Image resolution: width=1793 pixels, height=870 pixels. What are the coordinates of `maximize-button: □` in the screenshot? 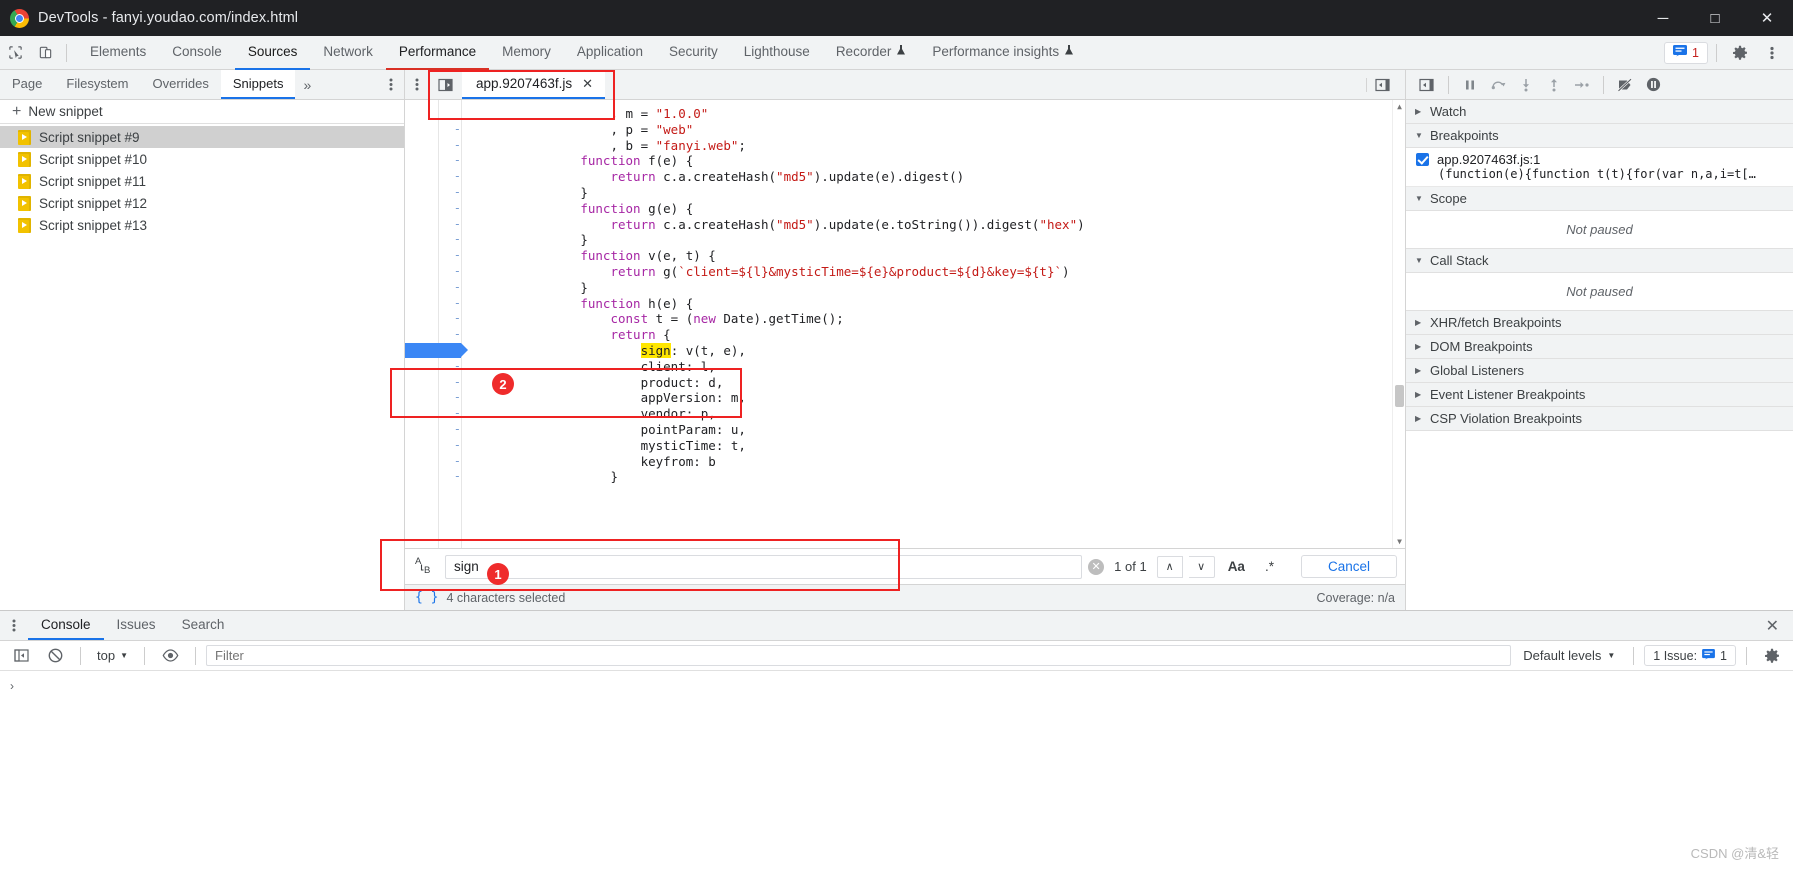 It's located at (1715, 18).